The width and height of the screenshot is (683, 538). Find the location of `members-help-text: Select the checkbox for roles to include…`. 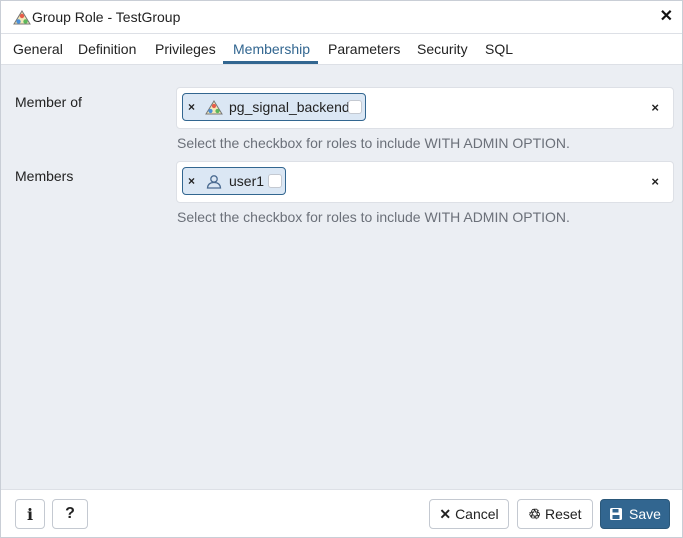

members-help-text: Select the checkbox for roles to include… is located at coordinates (373, 217).